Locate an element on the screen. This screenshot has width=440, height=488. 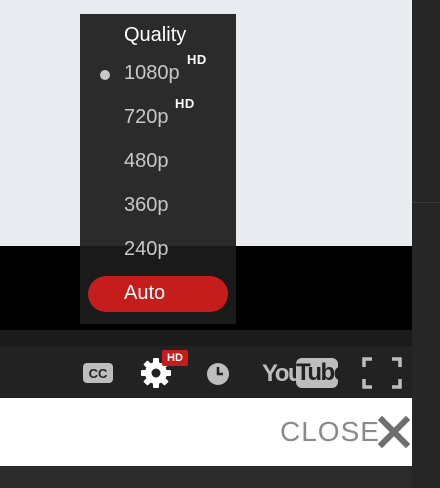
page-side-panel is located at coordinates (426, 244).